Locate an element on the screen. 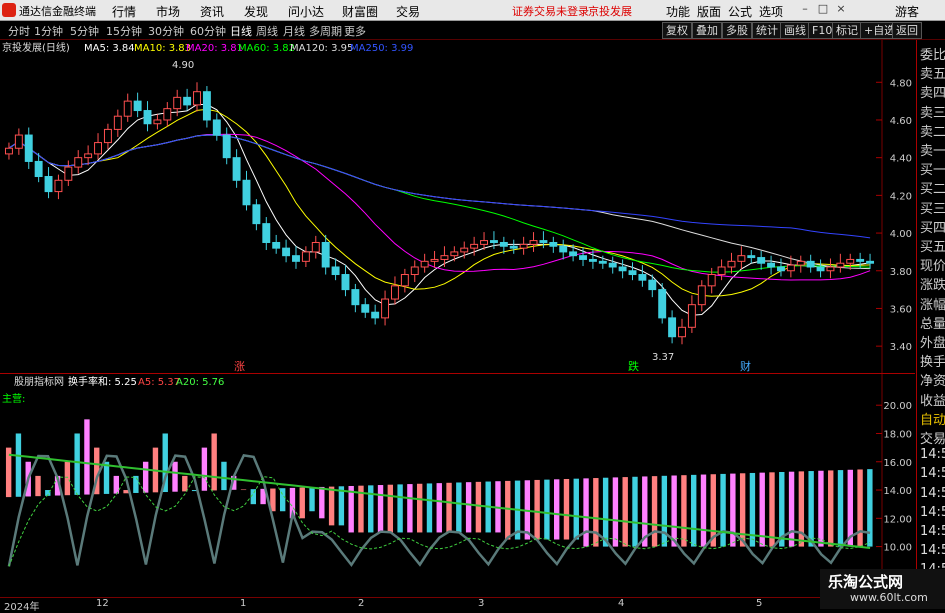  tab-timeshare: 分时 is located at coordinates (19, 31).